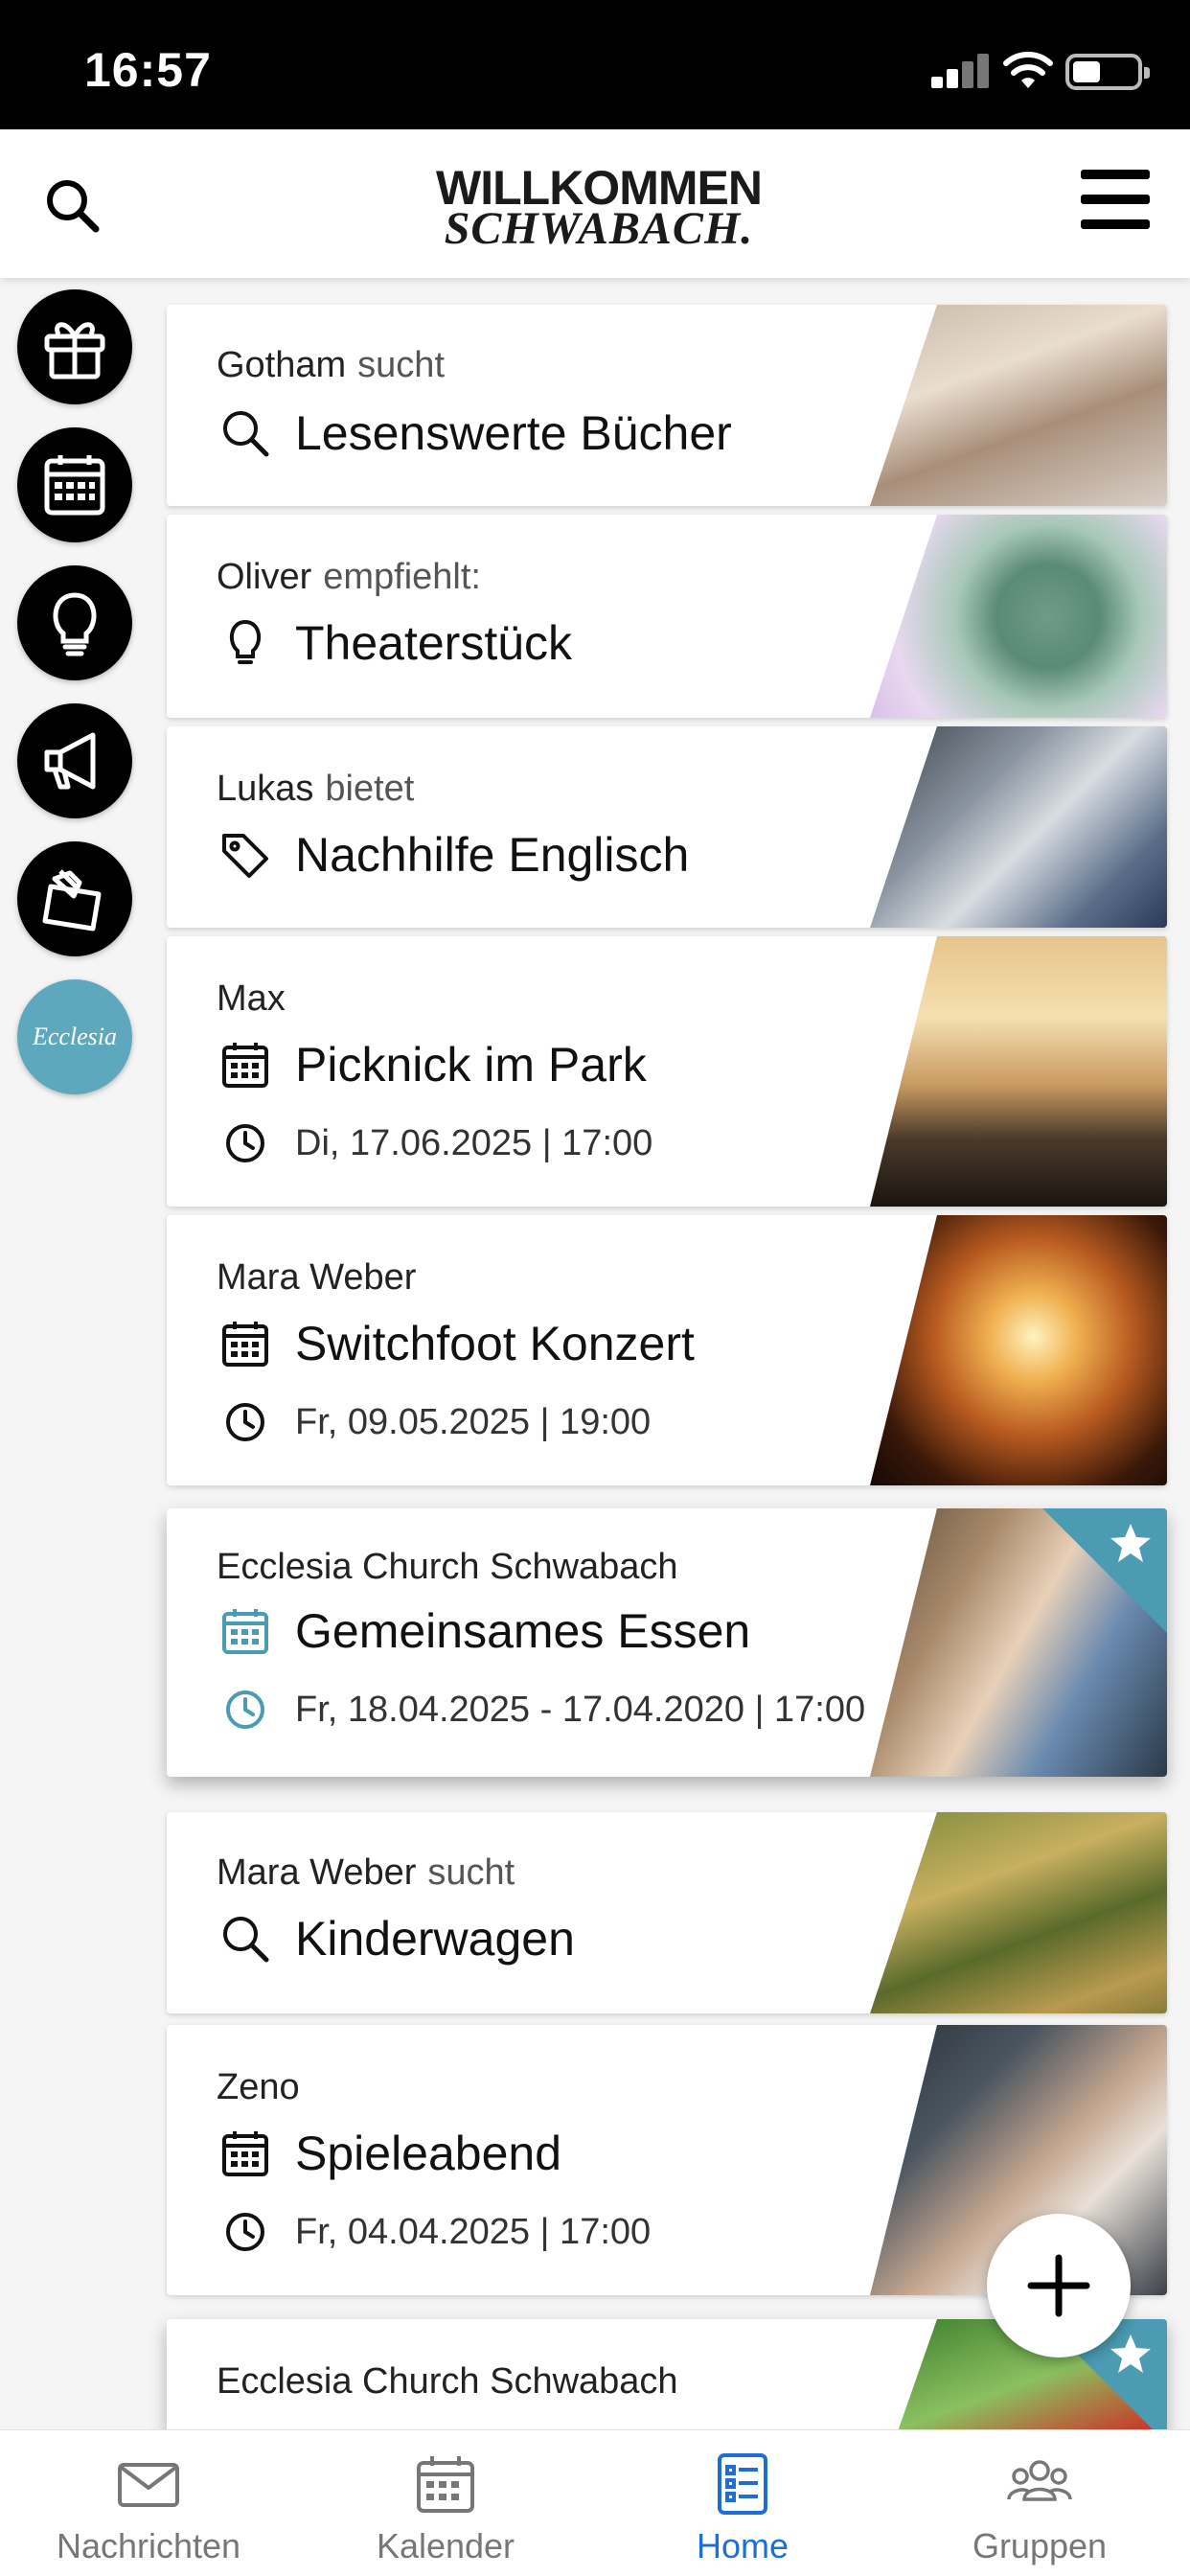 This screenshot has height=2576, width=1190. I want to click on status-time: 16:57, so click(148, 70).